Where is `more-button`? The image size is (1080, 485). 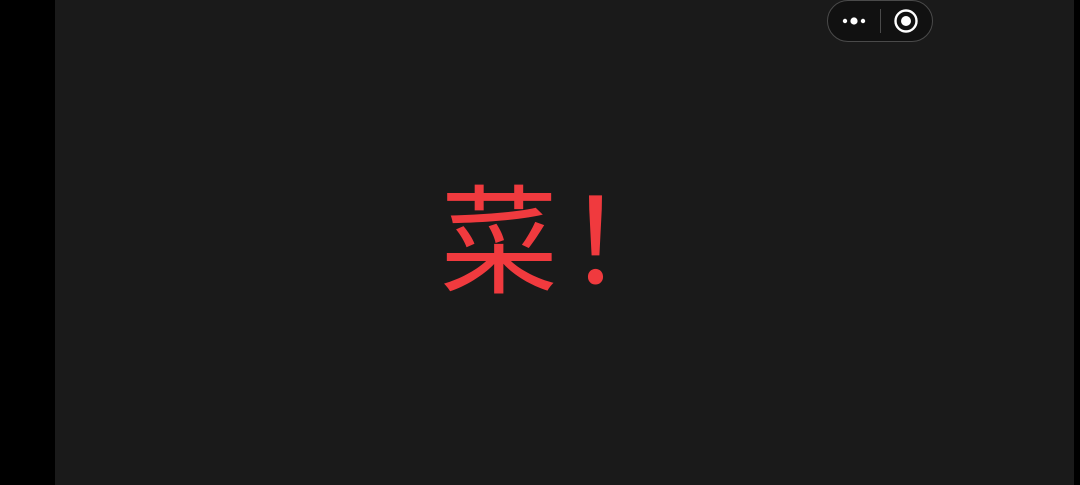 more-button is located at coordinates (854, 21).